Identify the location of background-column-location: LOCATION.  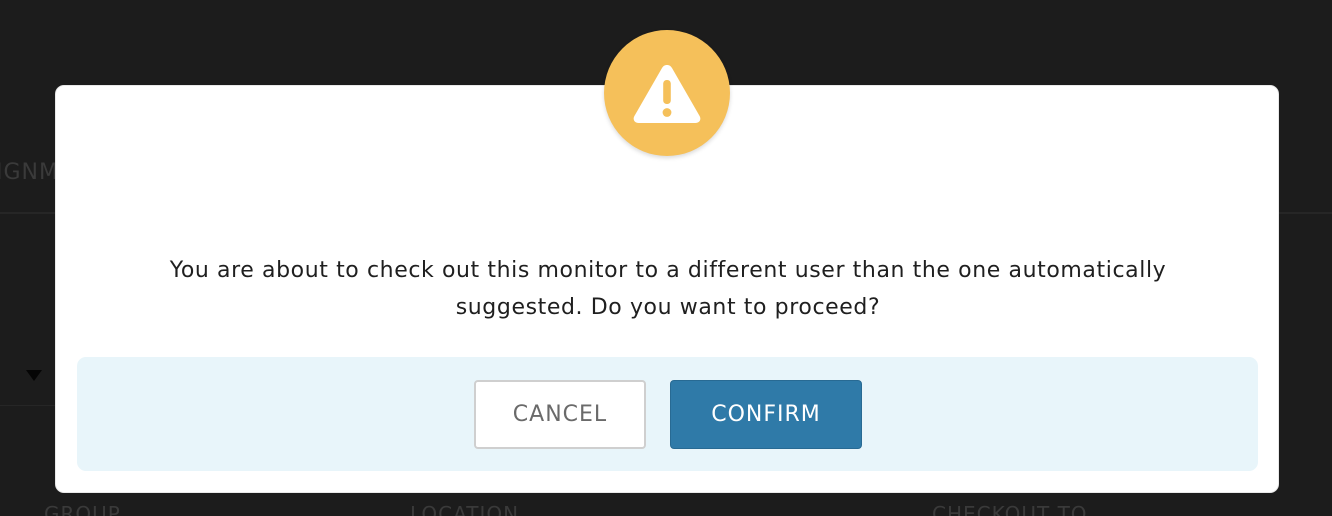
(465, 509).